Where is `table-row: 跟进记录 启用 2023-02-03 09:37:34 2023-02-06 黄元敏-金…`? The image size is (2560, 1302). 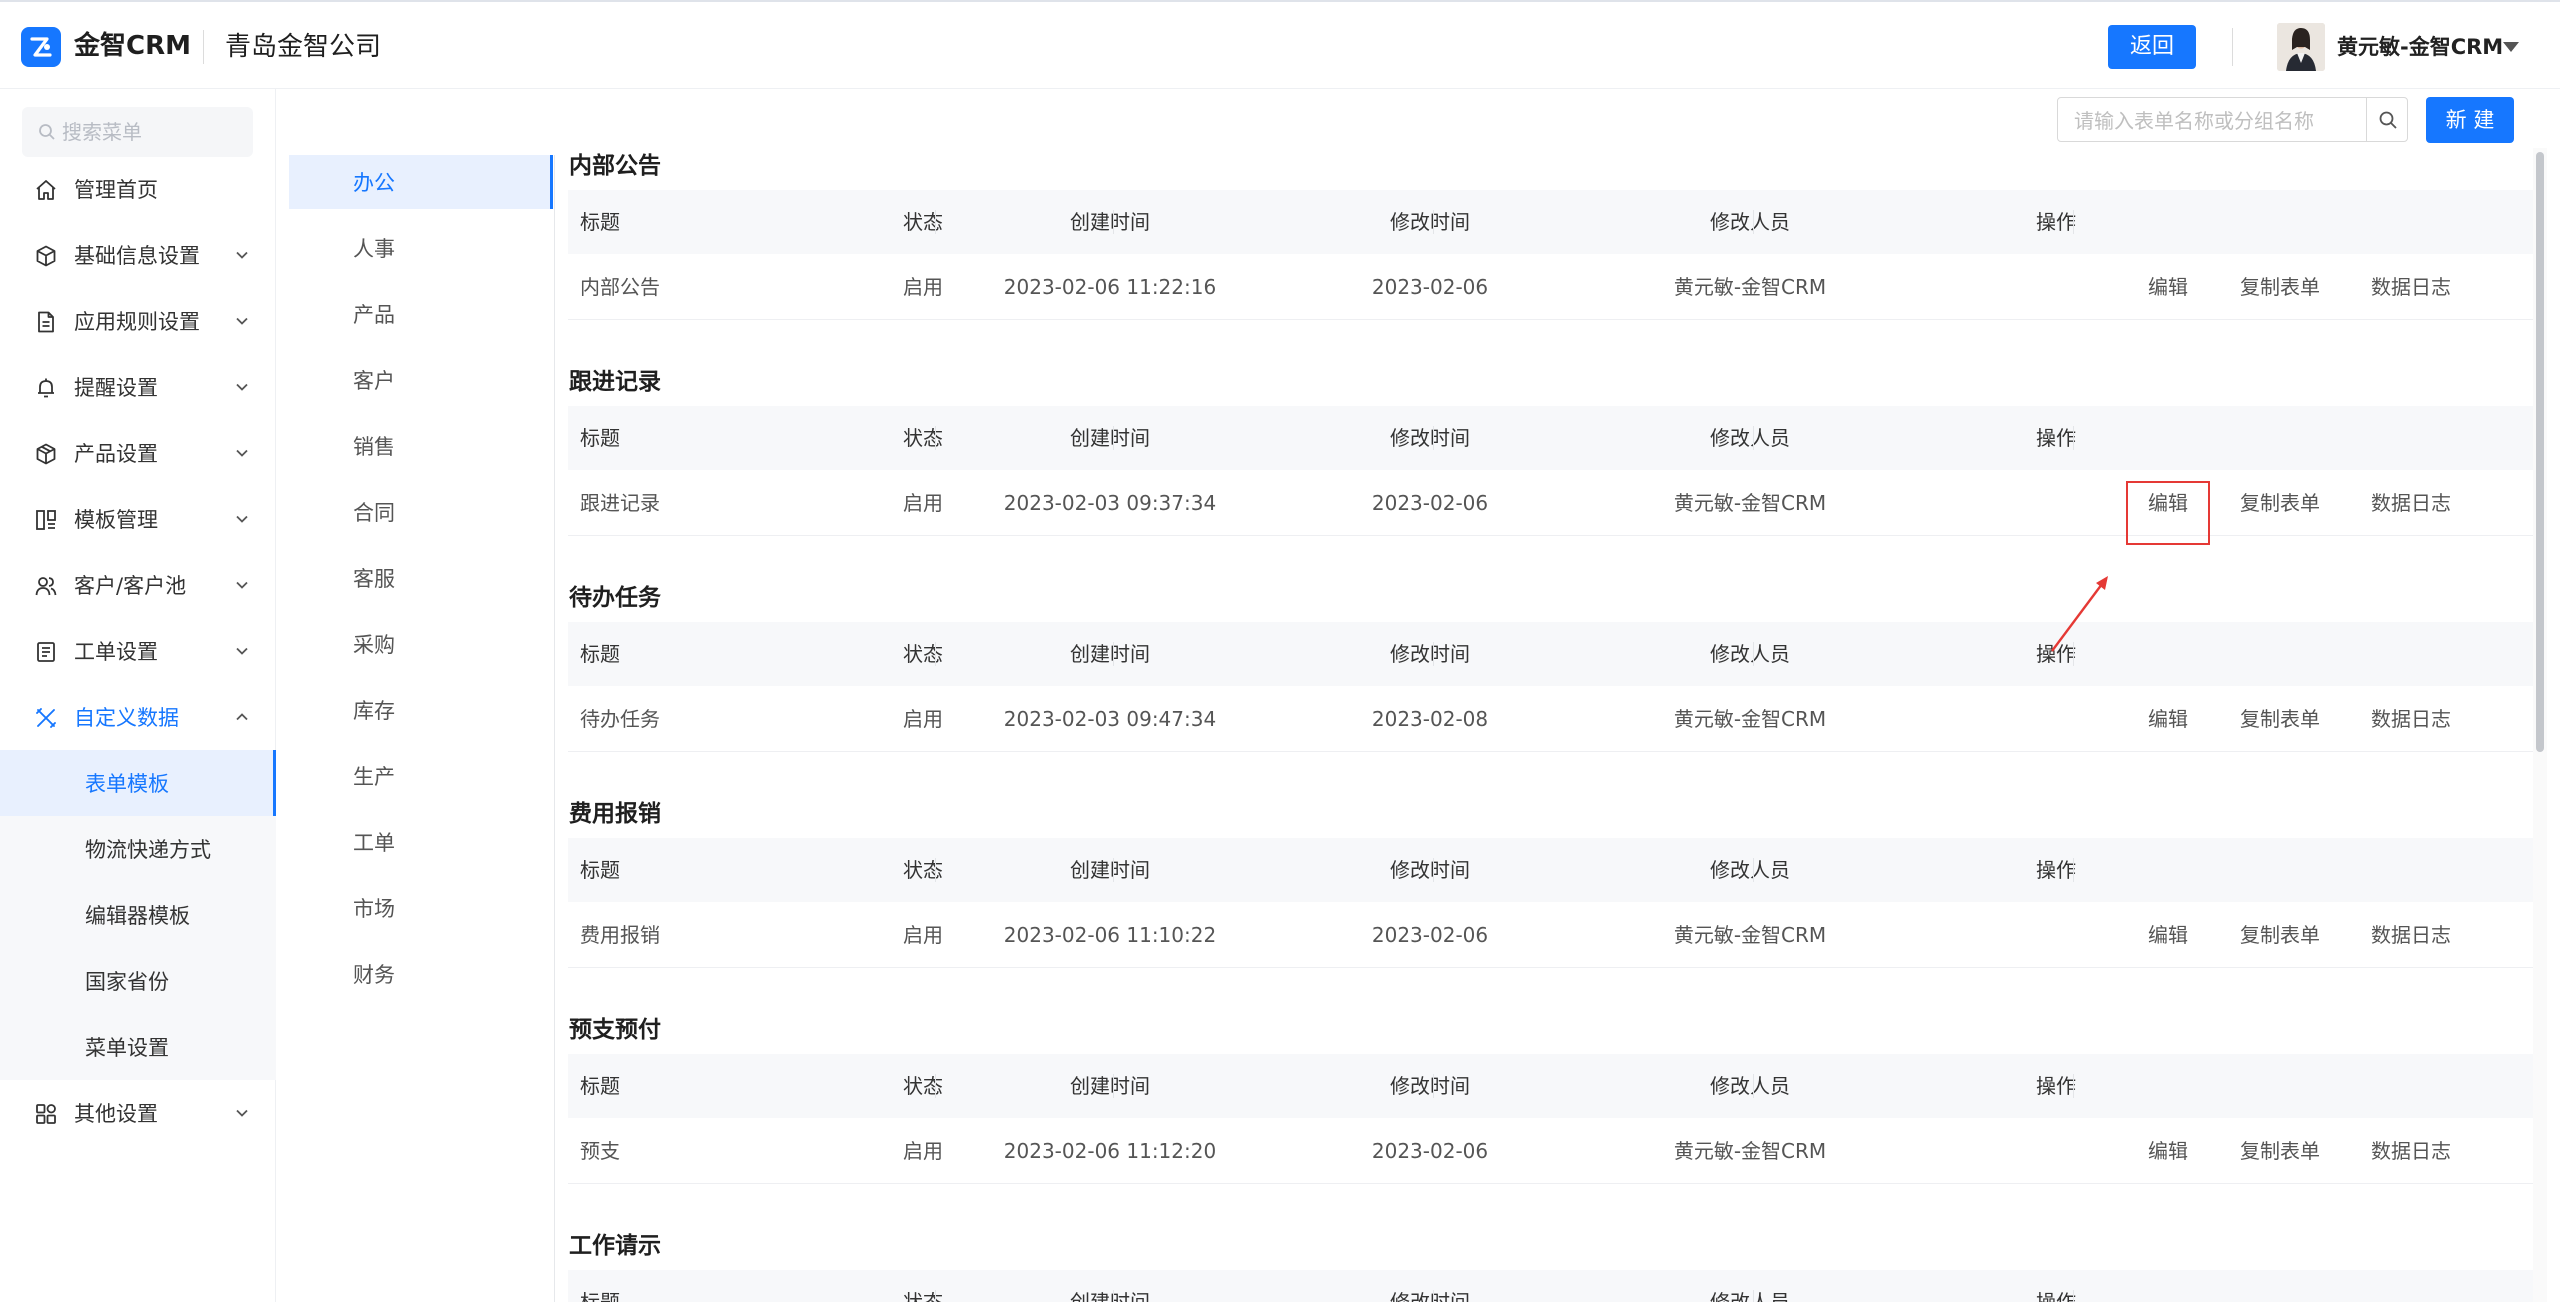
table-row: 跟进记录 启用 2023-02-03 09:37:34 2023-02-06 黄元敏-金… is located at coordinates (1552, 507).